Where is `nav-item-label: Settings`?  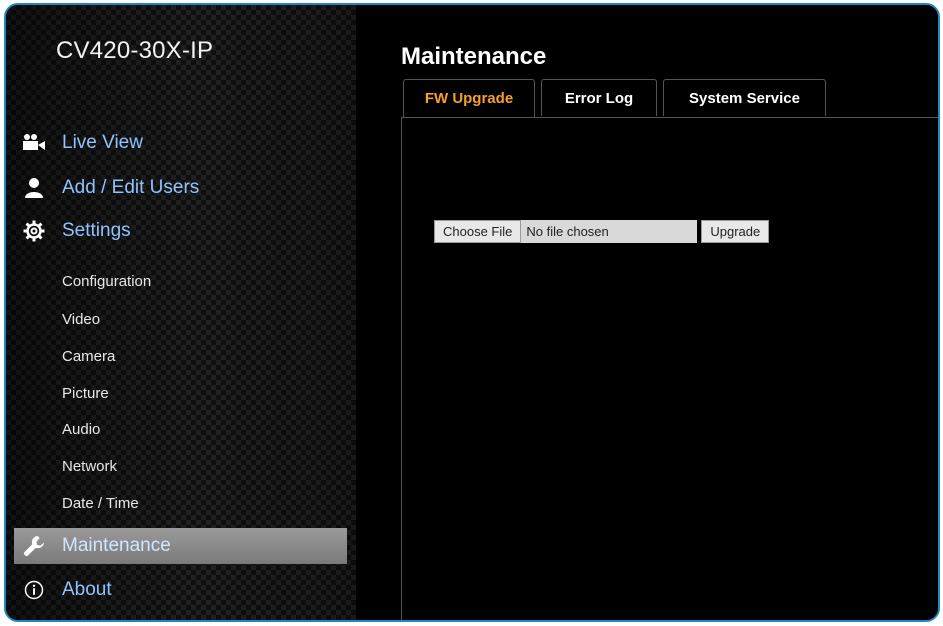
nav-item-label: Settings is located at coordinates (96, 230).